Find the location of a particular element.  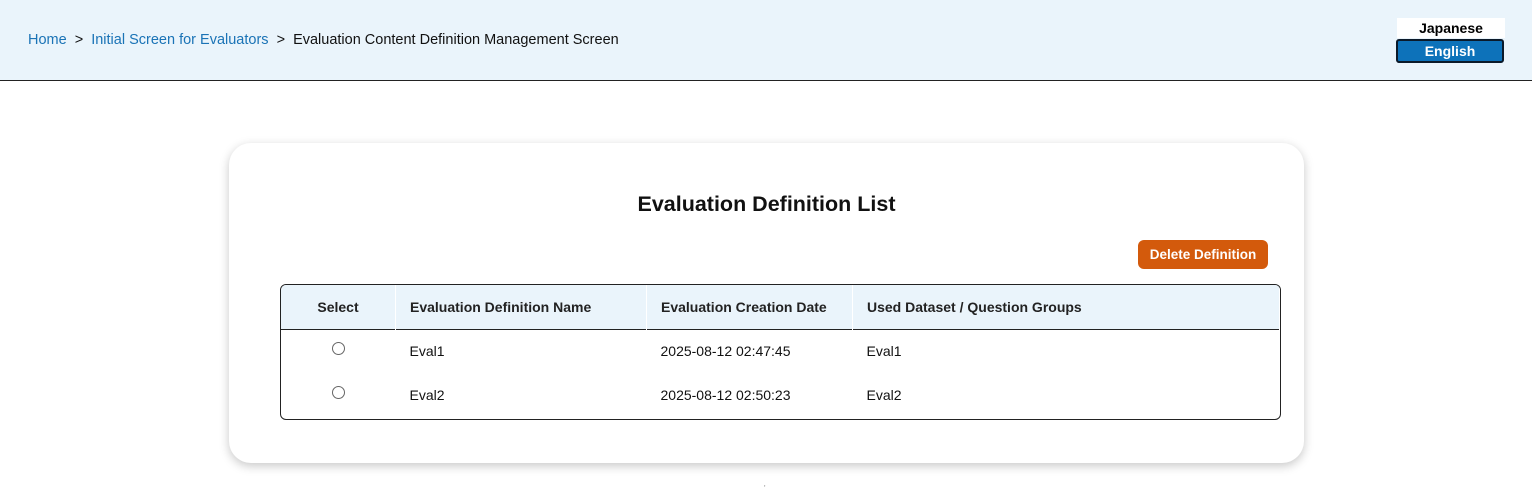

language-switcher: Japanese English is located at coordinates (1451, 40).